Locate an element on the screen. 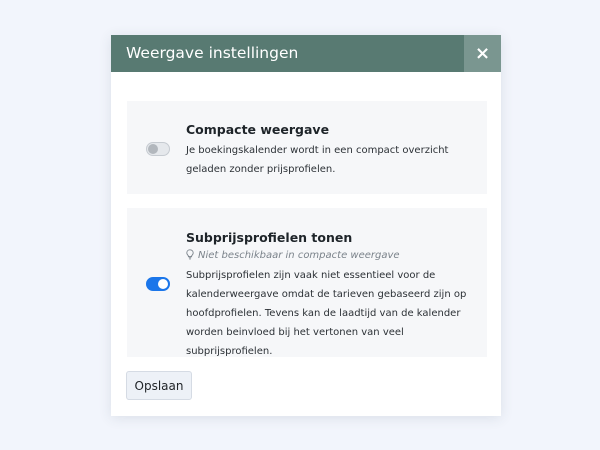 The width and height of the screenshot is (600, 450). compact-view-toggle is located at coordinates (158, 149).